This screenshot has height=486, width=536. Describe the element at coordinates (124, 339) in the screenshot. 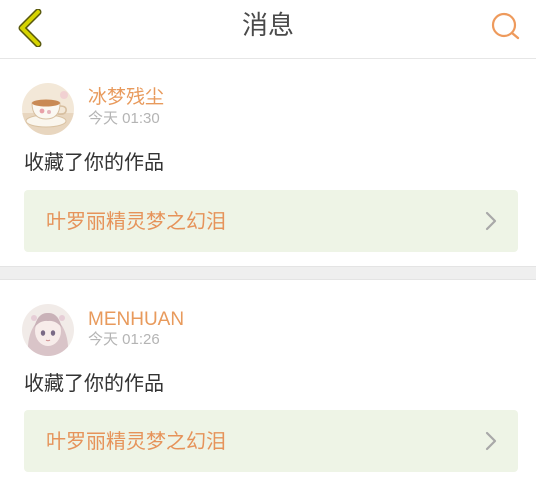

I see `timestamp: 今天 01:26` at that location.